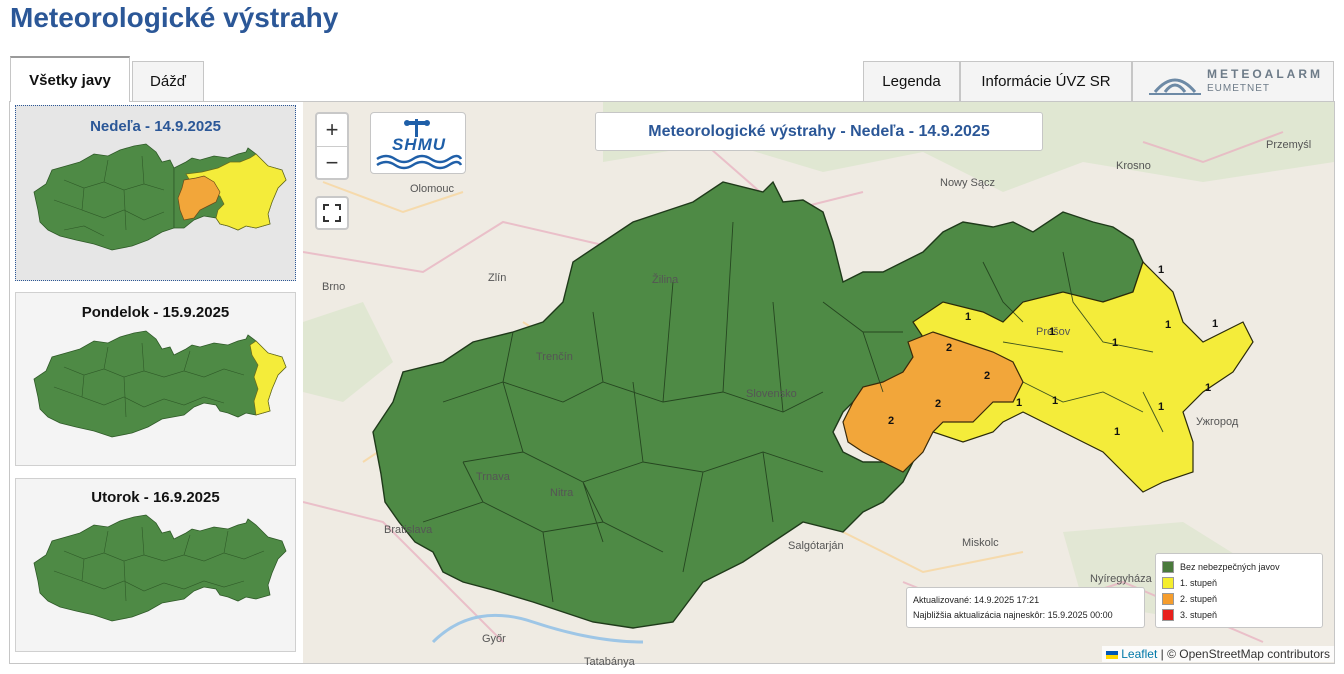 The width and height of the screenshot is (1344, 674). I want to click on city-label: Miskolc, so click(980, 543).